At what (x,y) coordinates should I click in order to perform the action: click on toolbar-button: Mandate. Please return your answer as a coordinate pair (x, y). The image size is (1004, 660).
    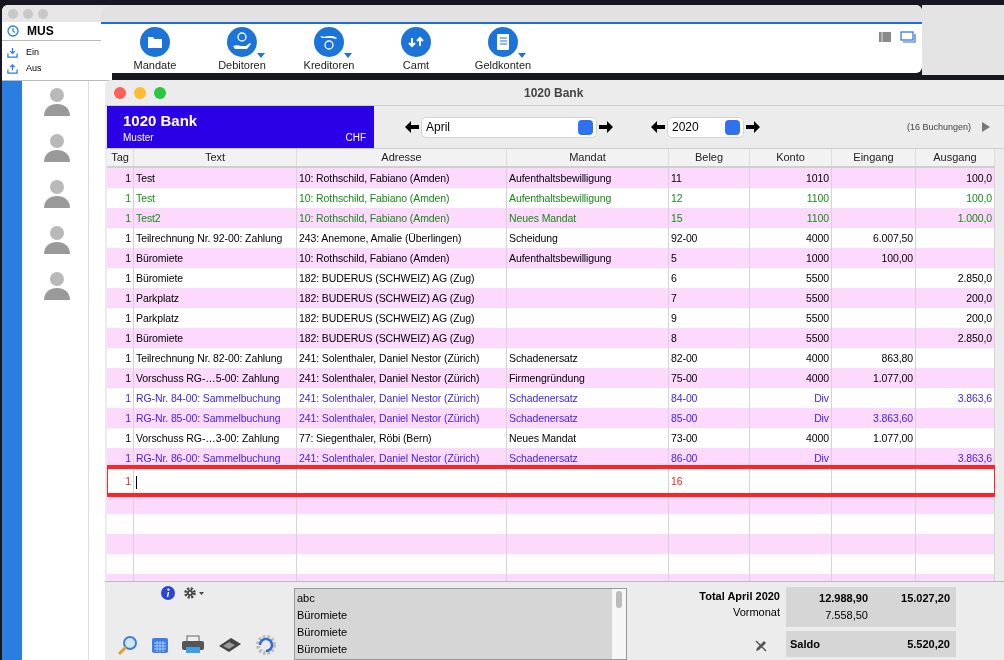
    Looking at the image, I should click on (155, 49).